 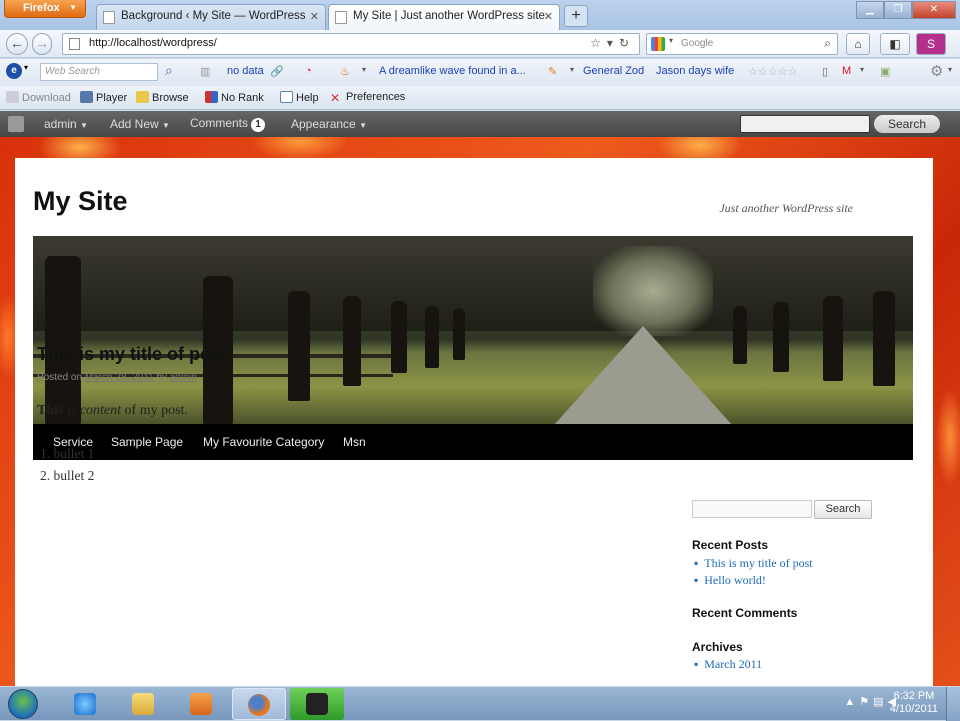 What do you see at coordinates (772, 71) in the screenshot?
I see `rating-stars: ☆☆☆☆☆` at bounding box center [772, 71].